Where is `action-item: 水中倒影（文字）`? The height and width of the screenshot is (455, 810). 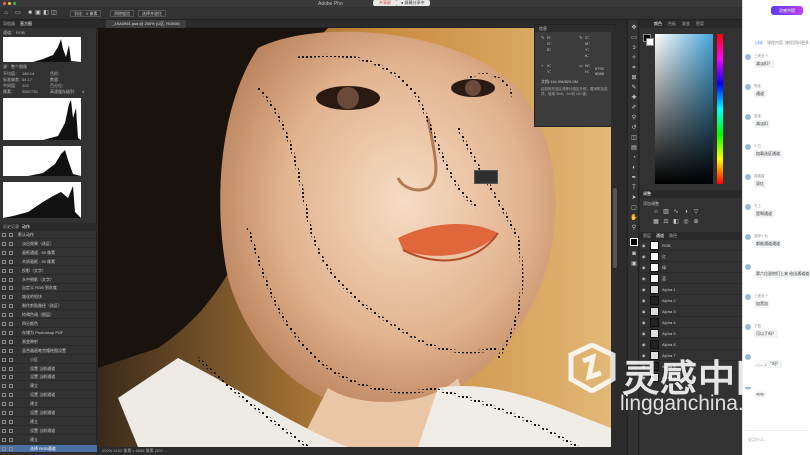
action-item: 水中倒影（文字） is located at coordinates (48, 280).